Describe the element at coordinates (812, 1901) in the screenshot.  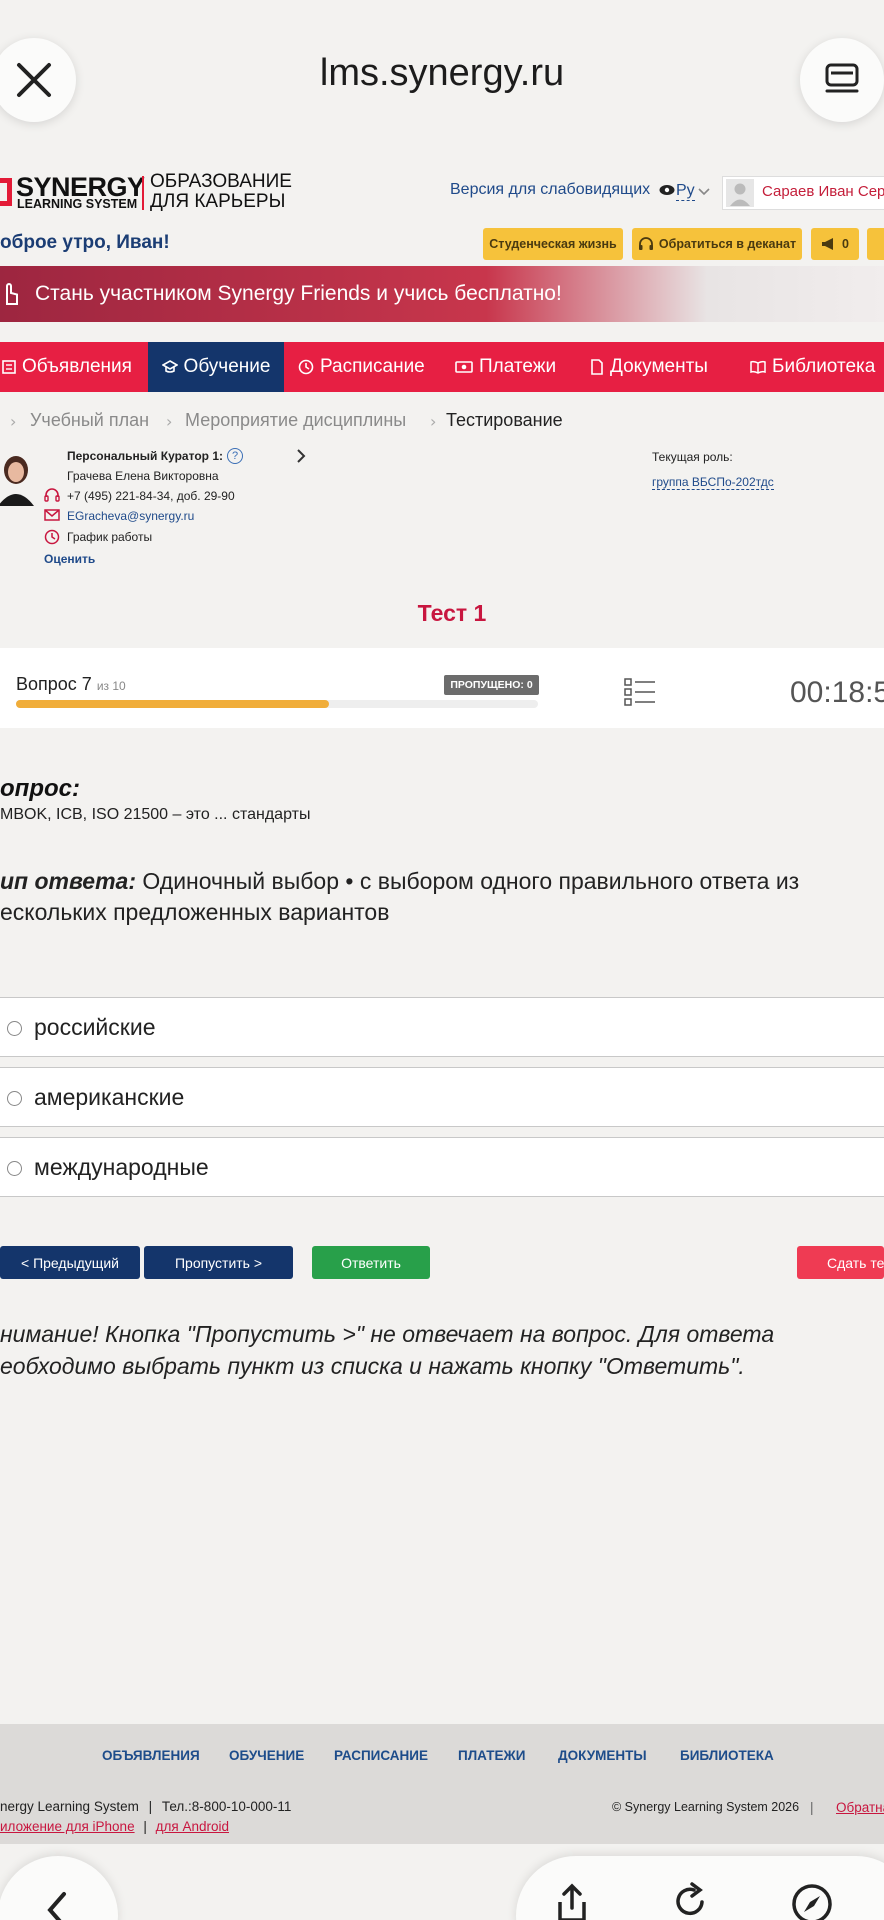
I see `compass-icon` at that location.